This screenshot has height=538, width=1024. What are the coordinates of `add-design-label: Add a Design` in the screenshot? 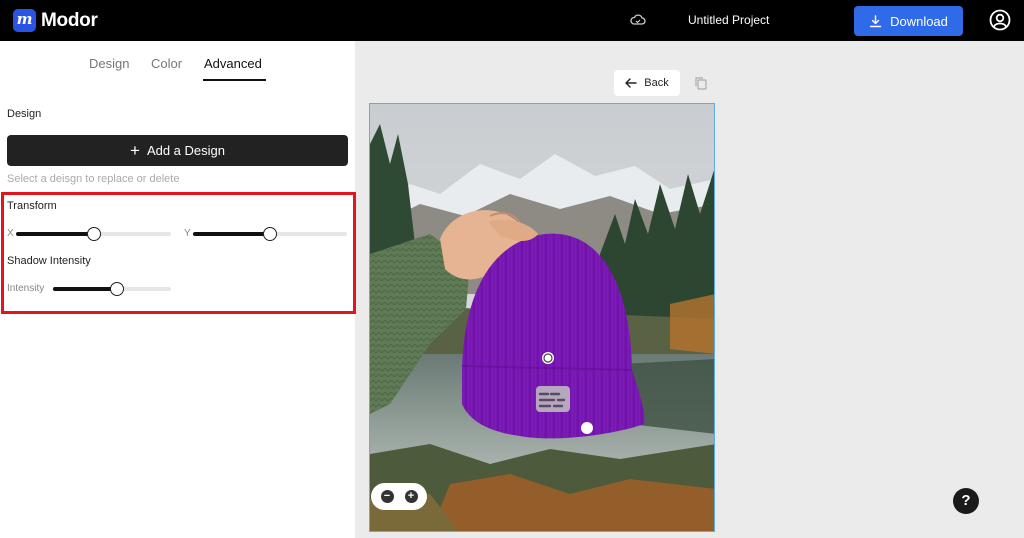 It's located at (185, 150).